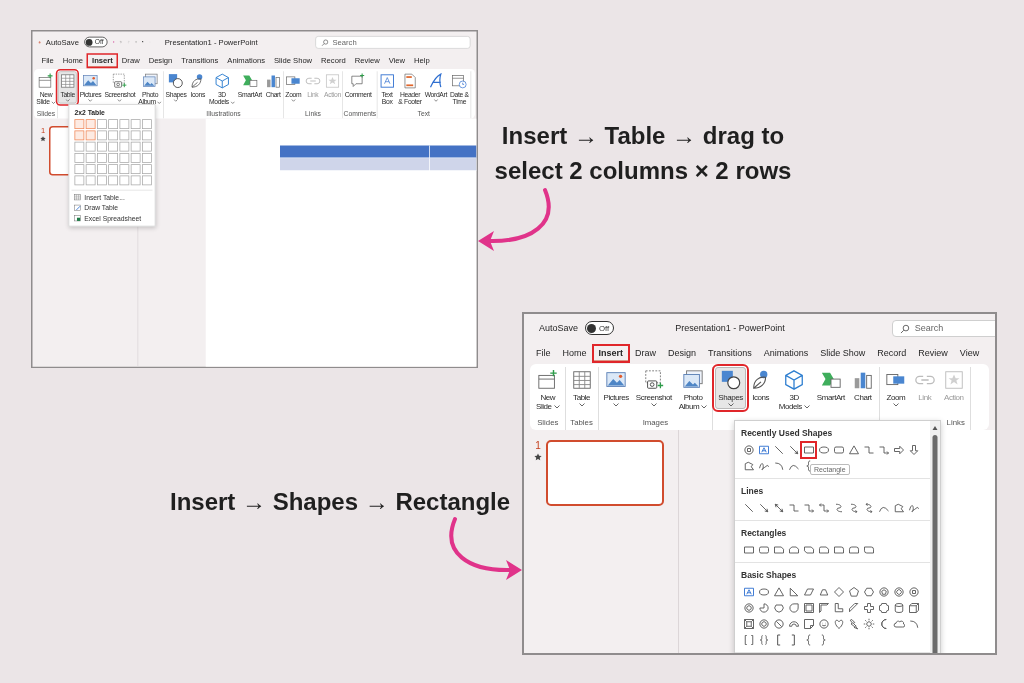 Image resolution: width=1024 pixels, height=683 pixels. Describe the element at coordinates (969, 353) in the screenshot. I see `ribbon-tab: View` at that location.